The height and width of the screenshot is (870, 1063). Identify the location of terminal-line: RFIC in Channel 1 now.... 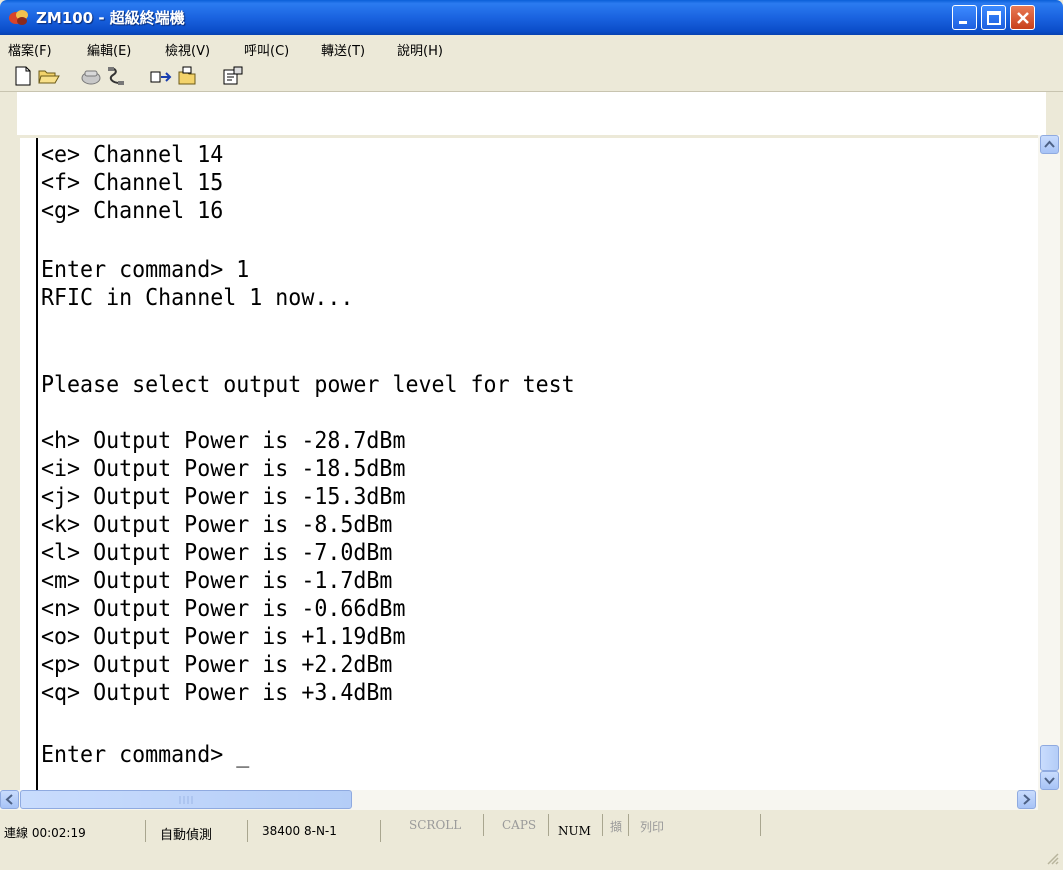
(197, 297).